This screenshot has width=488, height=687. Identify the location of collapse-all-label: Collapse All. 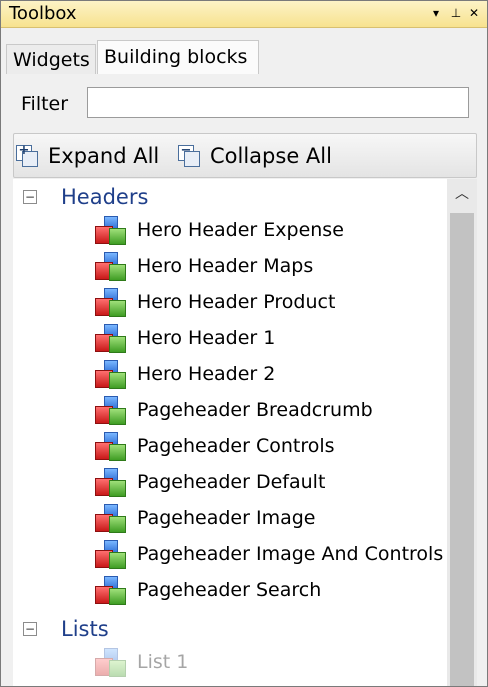
(271, 156).